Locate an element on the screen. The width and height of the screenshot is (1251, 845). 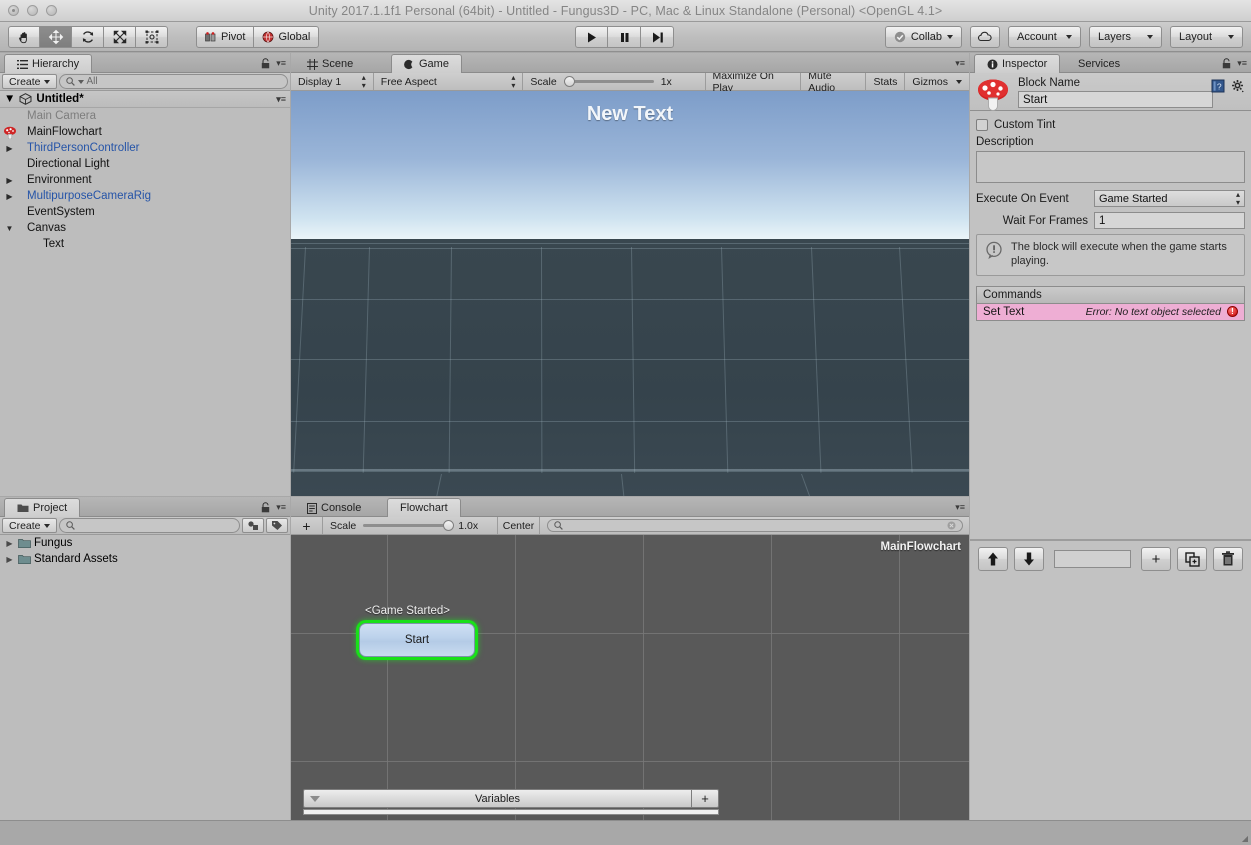
hierarchy-item-thirdpersoncontroller: ▶ ThirdPersonController is located at coordinates (145, 148).